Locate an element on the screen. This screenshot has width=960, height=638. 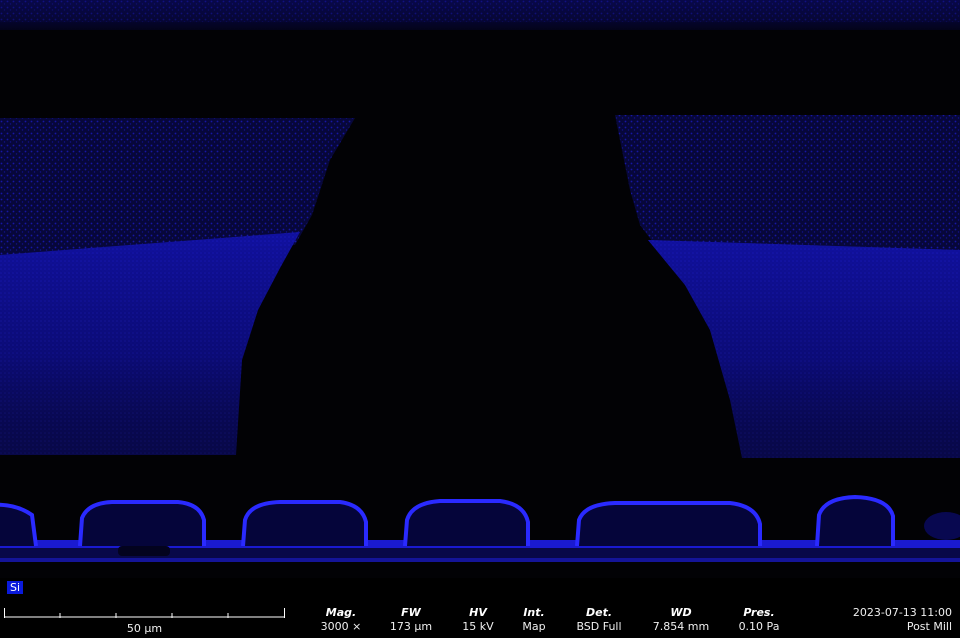
scale-bar-label: 50 µm is located at coordinates (144, 628).